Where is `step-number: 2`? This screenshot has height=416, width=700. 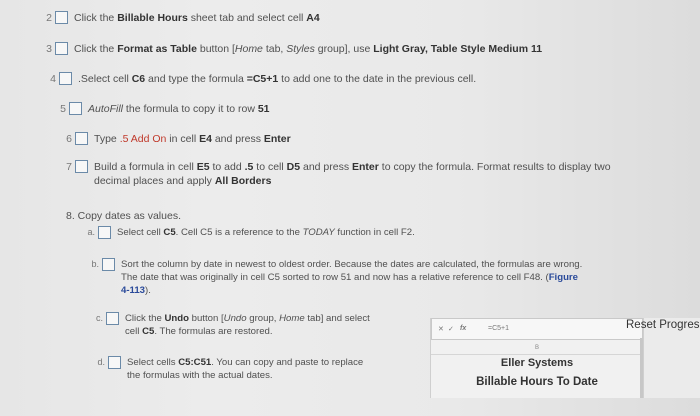 step-number: 2 is located at coordinates (49, 18).